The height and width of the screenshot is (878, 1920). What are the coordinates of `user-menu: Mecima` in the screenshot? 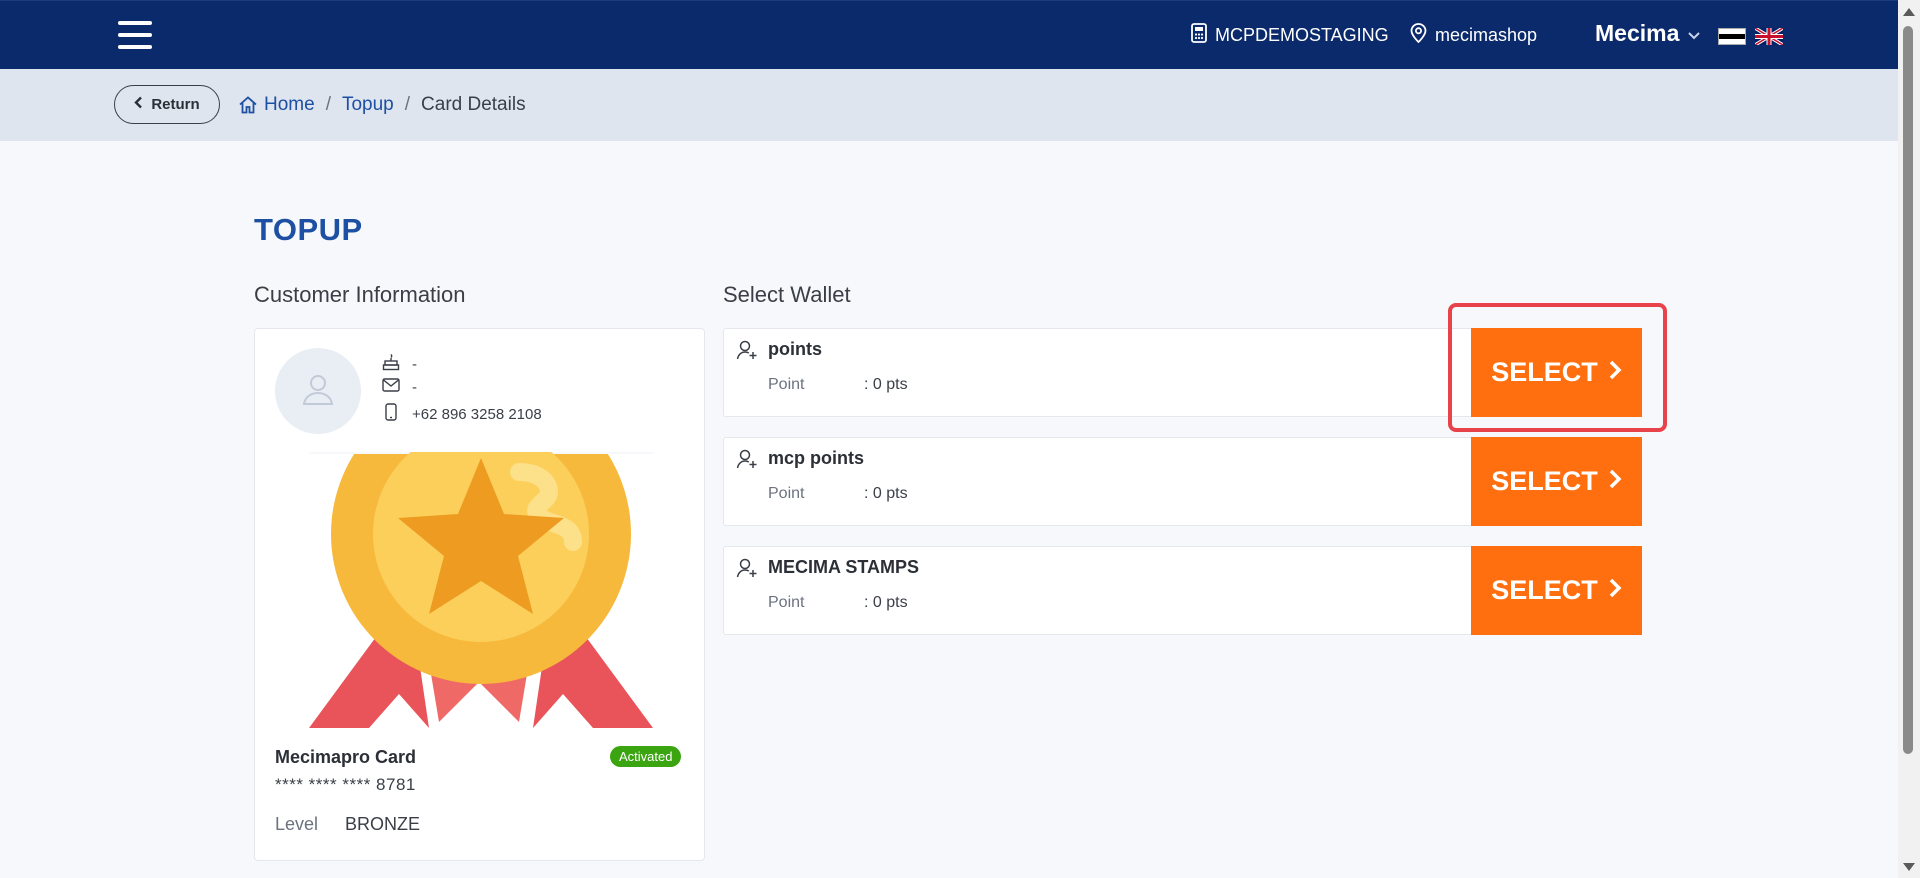 It's located at (1648, 33).